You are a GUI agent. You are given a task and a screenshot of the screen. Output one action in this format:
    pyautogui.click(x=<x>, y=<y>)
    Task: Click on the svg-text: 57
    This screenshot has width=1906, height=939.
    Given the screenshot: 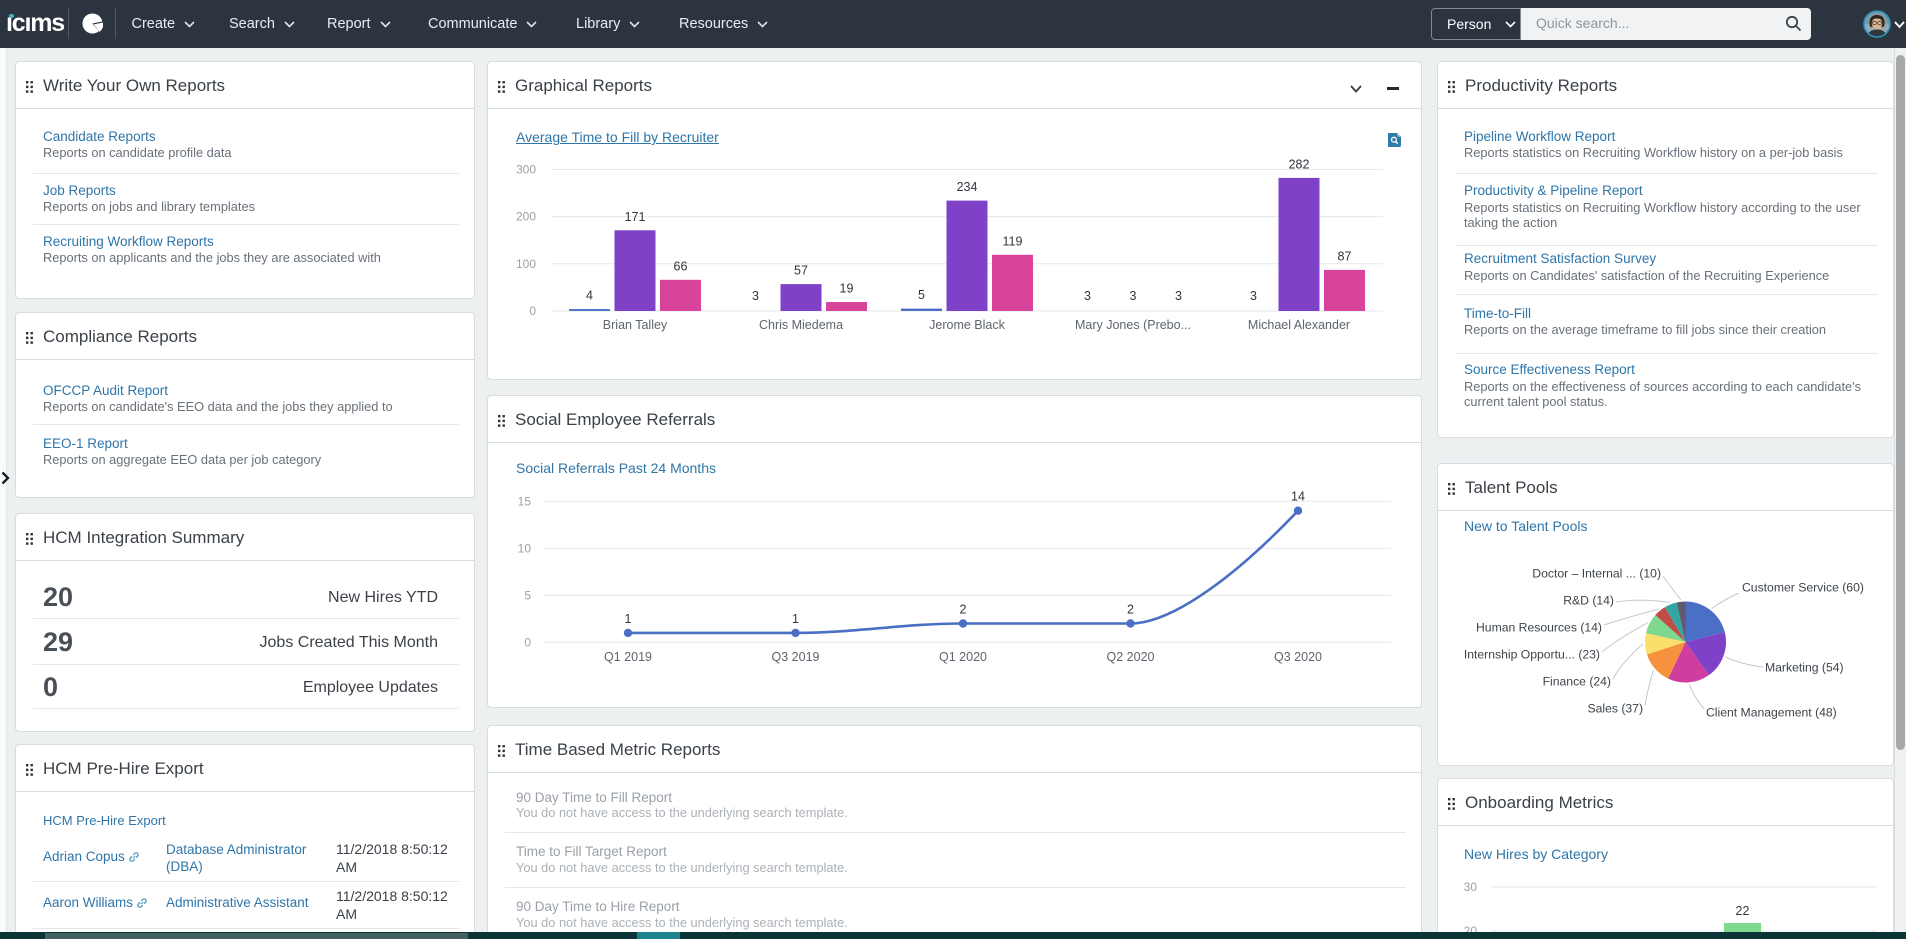 What is the action you would take?
    pyautogui.click(x=801, y=271)
    